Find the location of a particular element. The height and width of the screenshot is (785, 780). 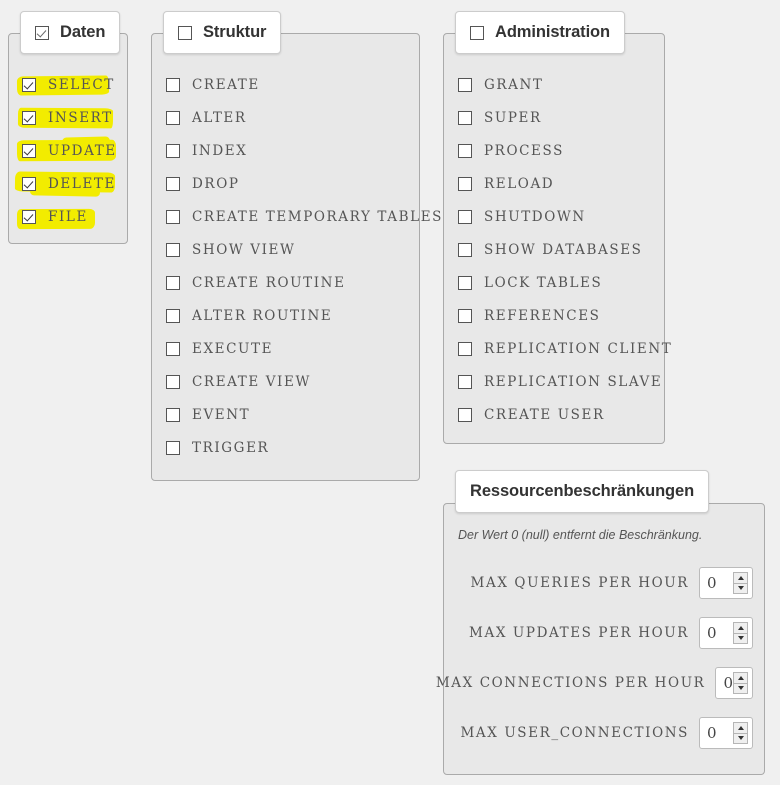

privilege-label-grant: GRANT is located at coordinates (514, 85).